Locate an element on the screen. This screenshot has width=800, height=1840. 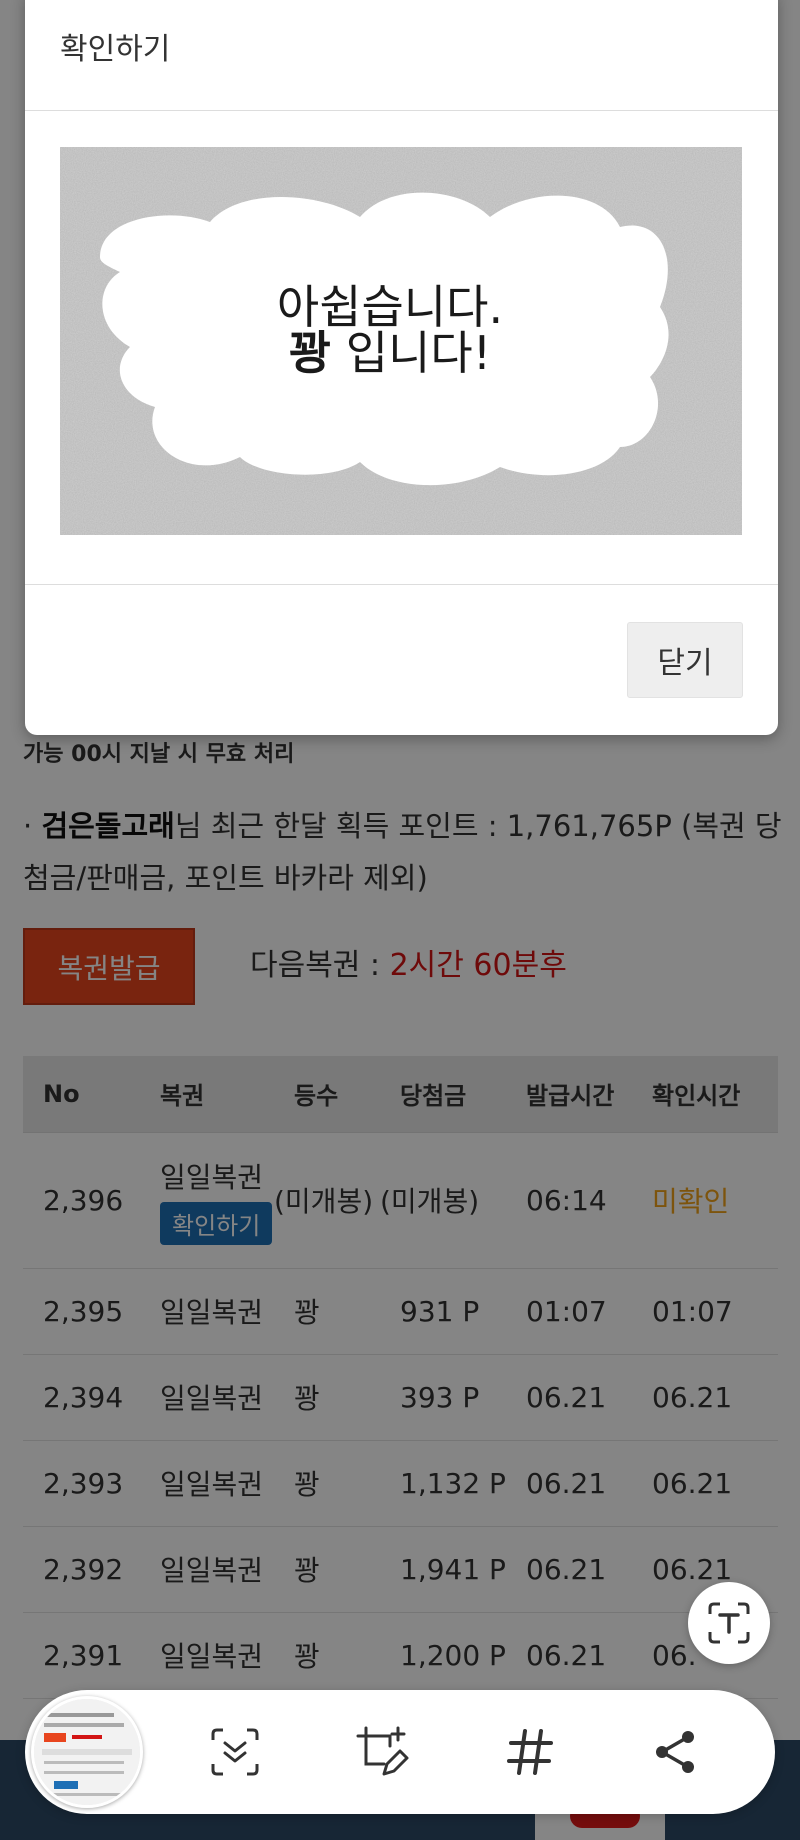
scratch-result-rest: 입니다! is located at coordinates (411, 353).